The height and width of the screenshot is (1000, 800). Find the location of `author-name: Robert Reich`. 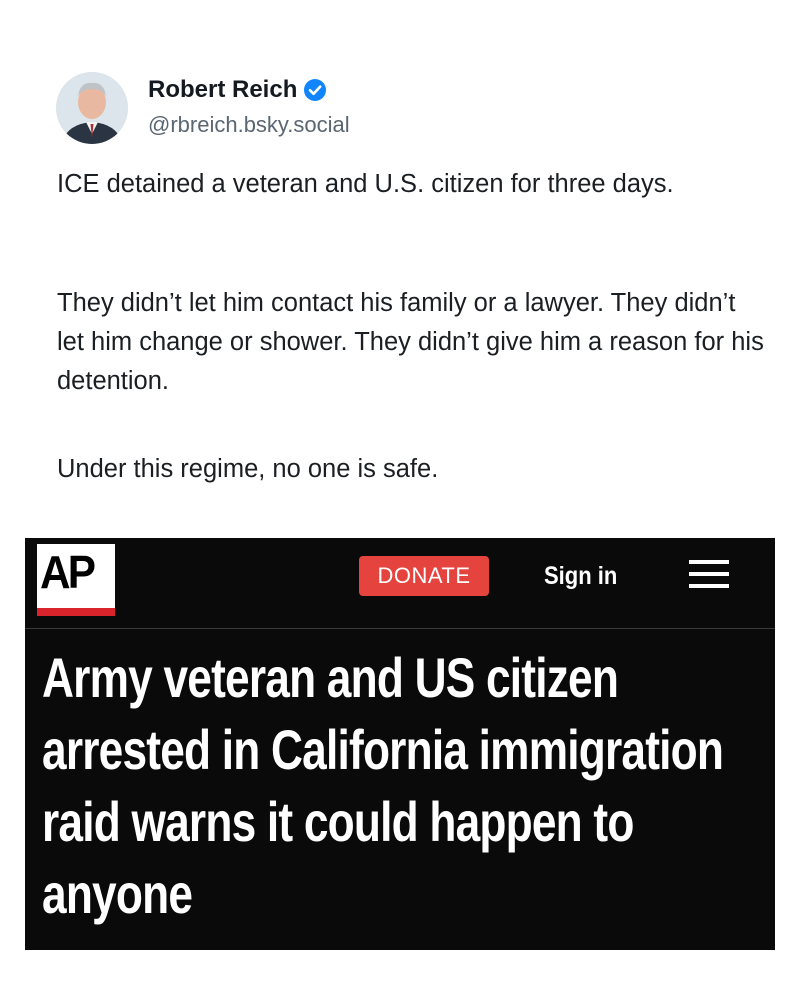

author-name: Robert Reich is located at coordinates (222, 90).